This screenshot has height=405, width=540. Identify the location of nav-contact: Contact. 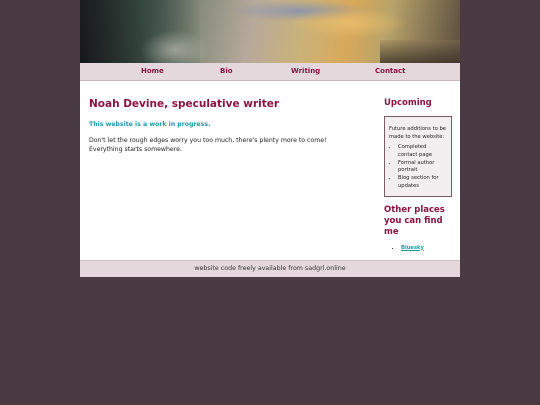
(390, 71).